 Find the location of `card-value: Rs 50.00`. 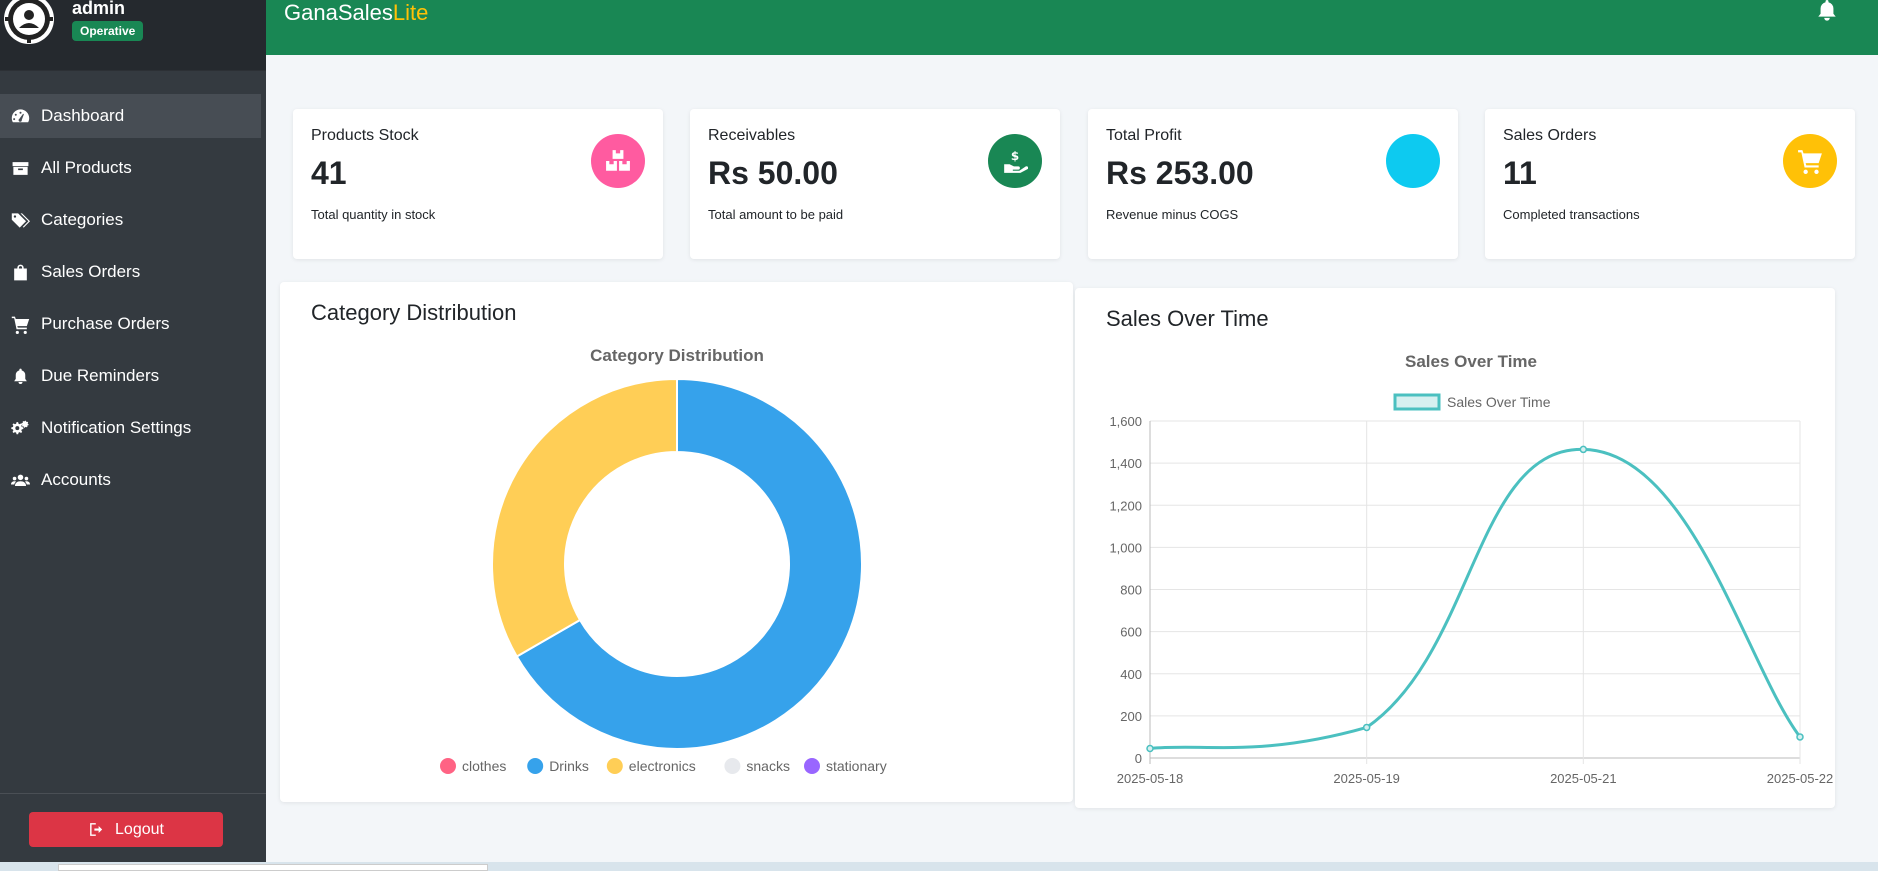

card-value: Rs 50.00 is located at coordinates (773, 173).